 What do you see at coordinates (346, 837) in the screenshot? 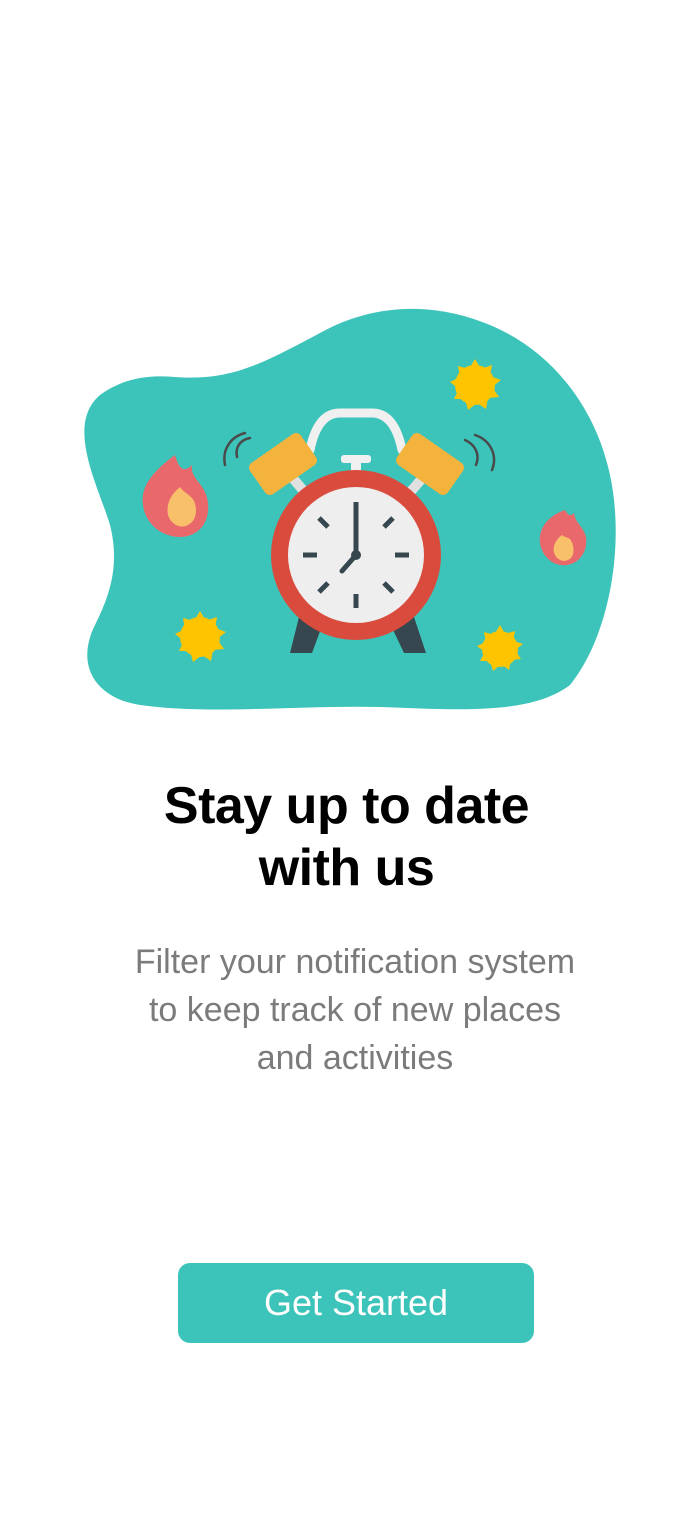
I see `page-title: Stay up to date with us` at bounding box center [346, 837].